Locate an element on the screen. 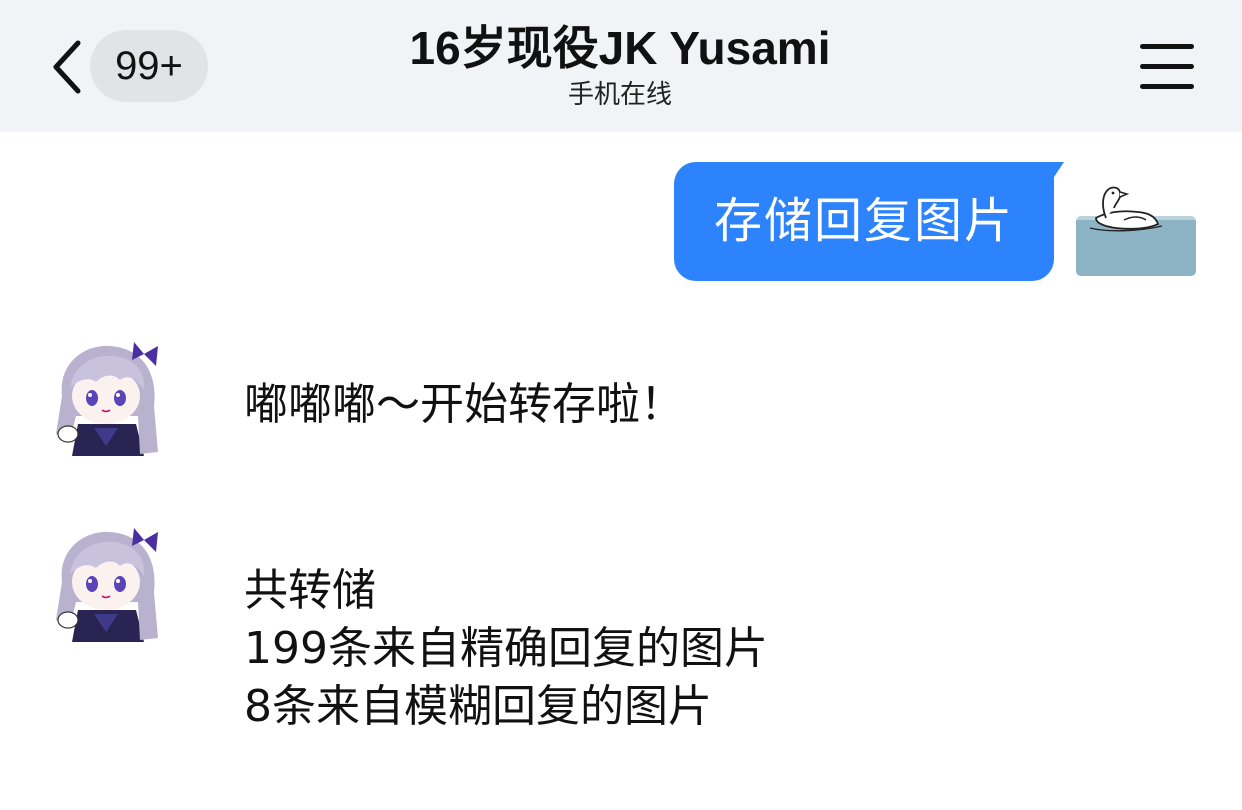 The width and height of the screenshot is (1242, 810). message-line: 199条来自精确回复的图片 is located at coordinates (506, 648).